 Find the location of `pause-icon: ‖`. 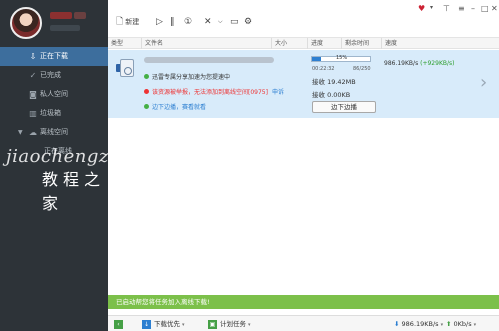

pause-icon: ‖ is located at coordinates (172, 22).